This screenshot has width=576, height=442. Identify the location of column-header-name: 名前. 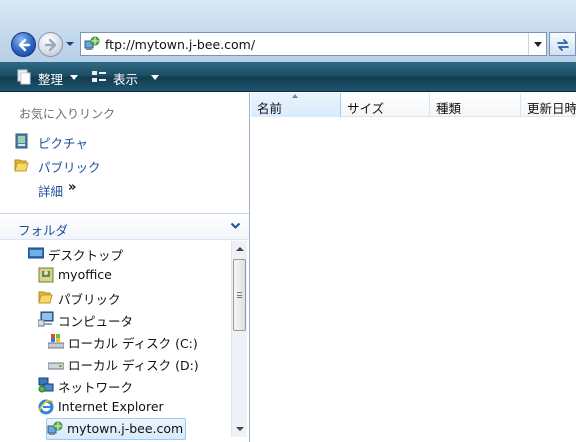
(296, 105).